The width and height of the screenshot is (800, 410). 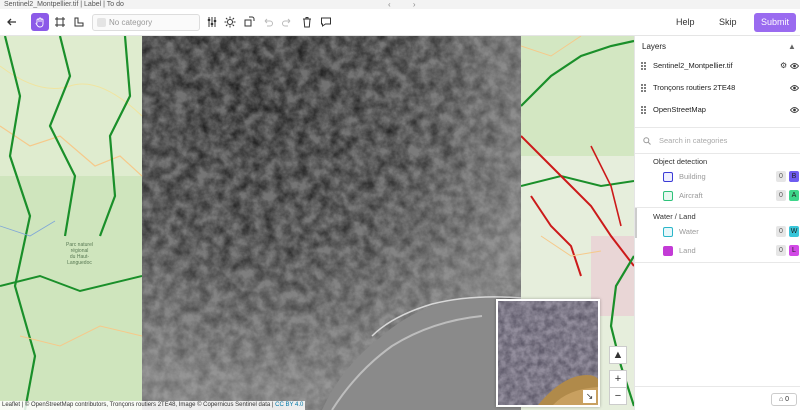 What do you see at coordinates (668, 177) in the screenshot?
I see `building-category-icon` at bounding box center [668, 177].